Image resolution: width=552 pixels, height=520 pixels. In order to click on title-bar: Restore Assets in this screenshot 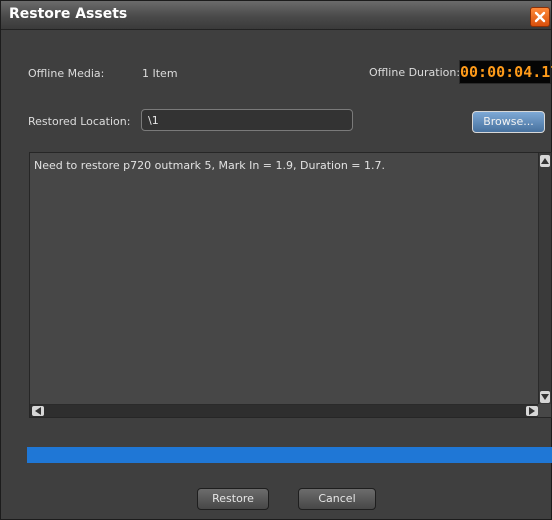, I will do `click(276, 15)`.